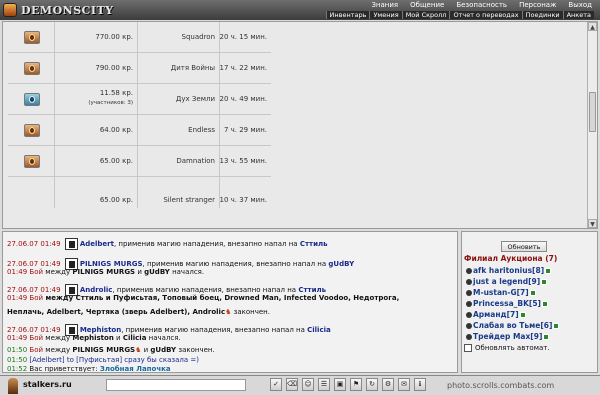 This screenshot has height=395, width=600. What do you see at coordinates (308, 384) in the screenshot?
I see `smile-icon: ☺` at bounding box center [308, 384].